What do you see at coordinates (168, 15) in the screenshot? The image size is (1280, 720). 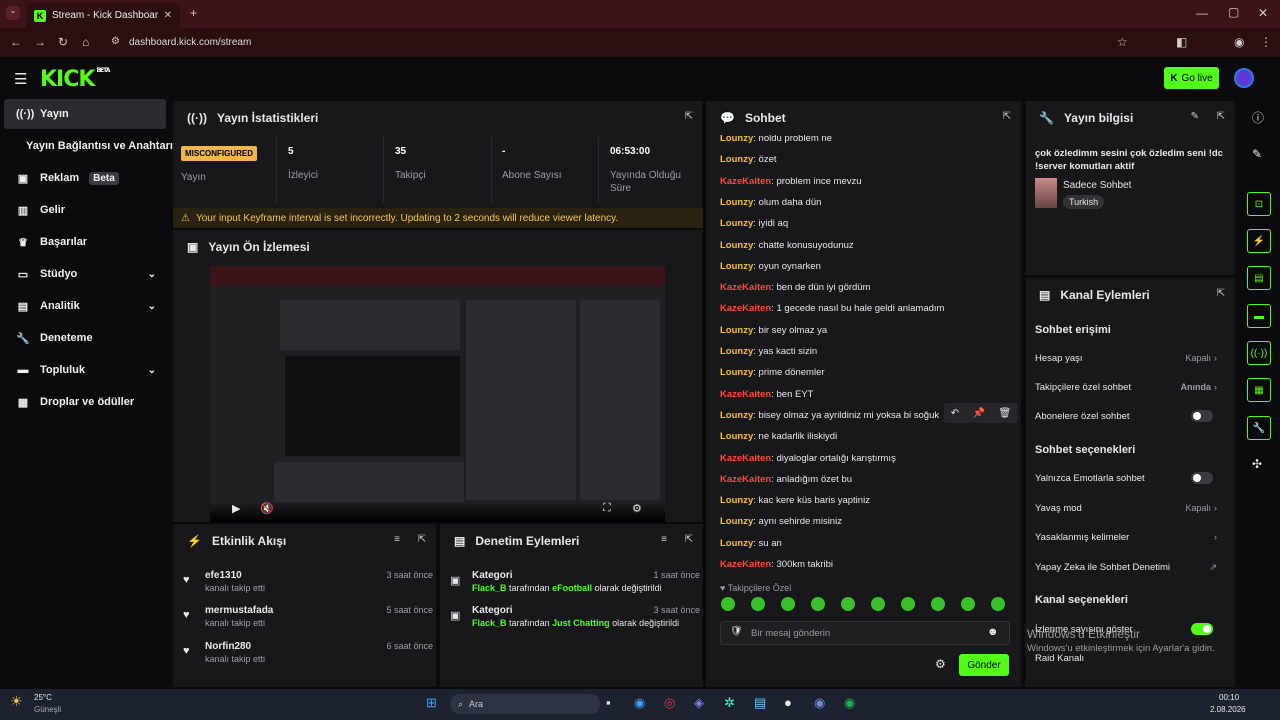 I see `close-tab-icon: ✕` at bounding box center [168, 15].